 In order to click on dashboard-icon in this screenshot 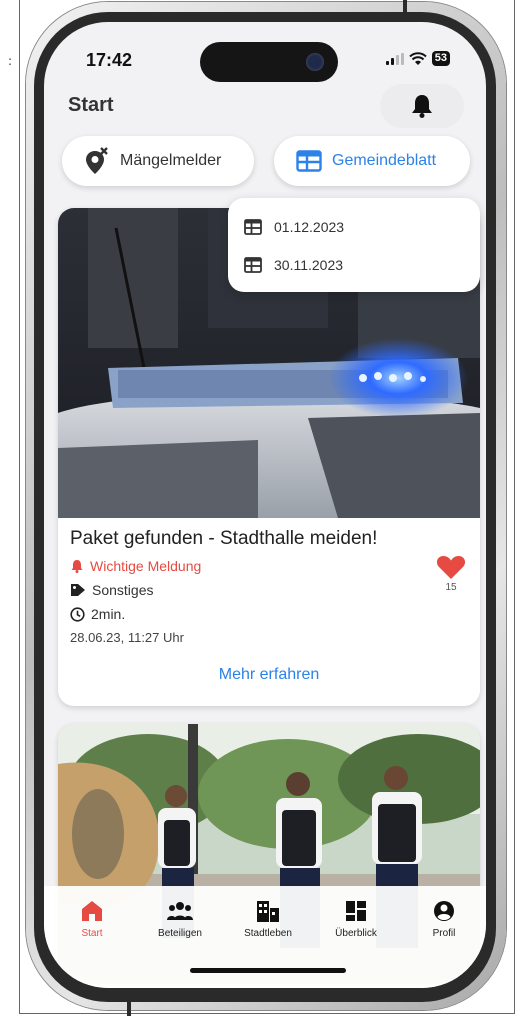, I will do `click(356, 911)`.